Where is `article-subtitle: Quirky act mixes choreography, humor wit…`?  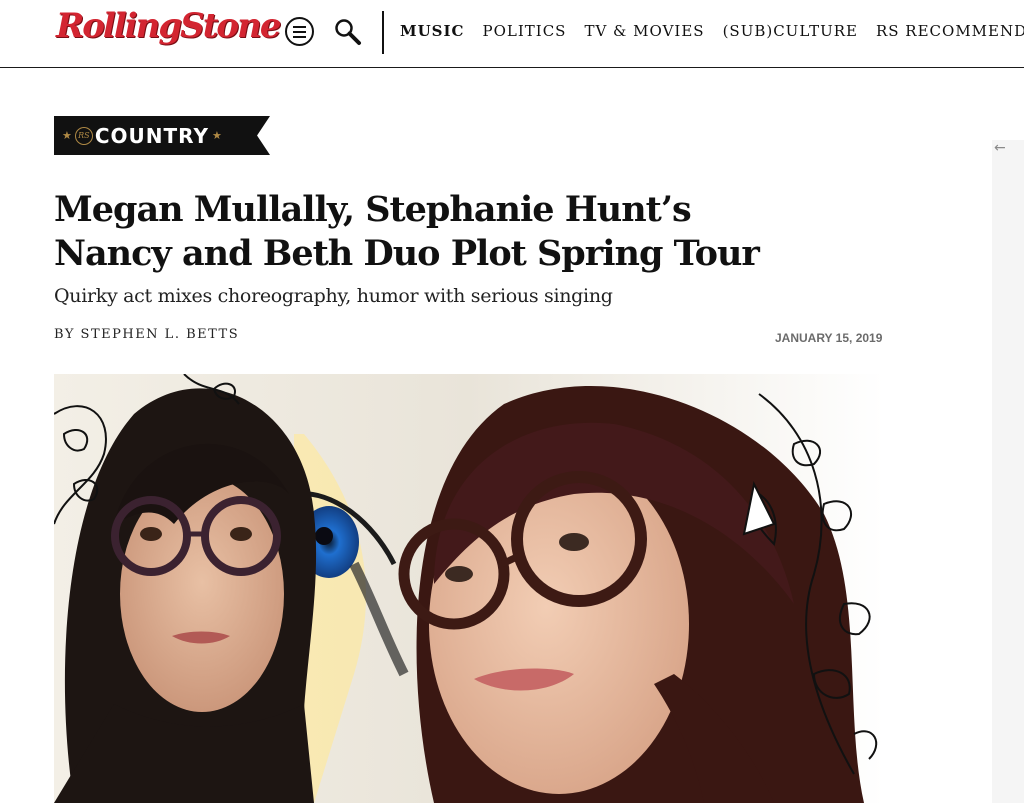
article-subtitle: Quirky act mixes choreography, humor wit… is located at coordinates (333, 296).